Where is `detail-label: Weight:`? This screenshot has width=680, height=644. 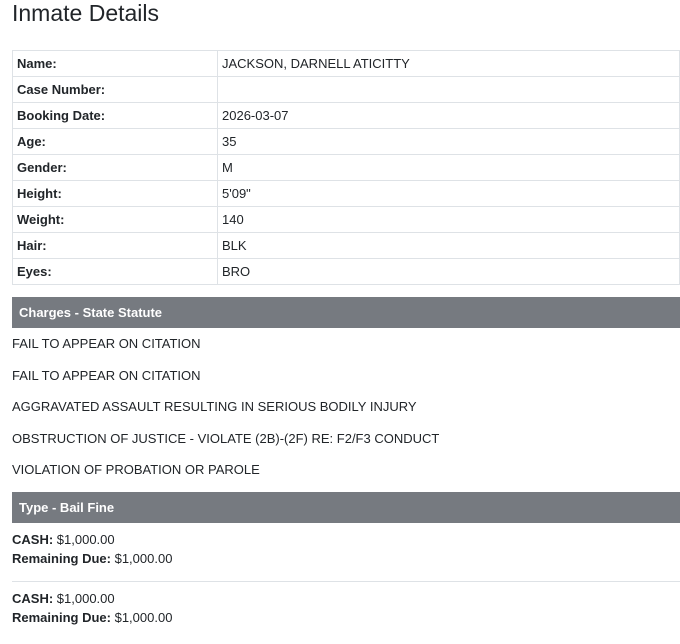 detail-label: Weight: is located at coordinates (115, 219).